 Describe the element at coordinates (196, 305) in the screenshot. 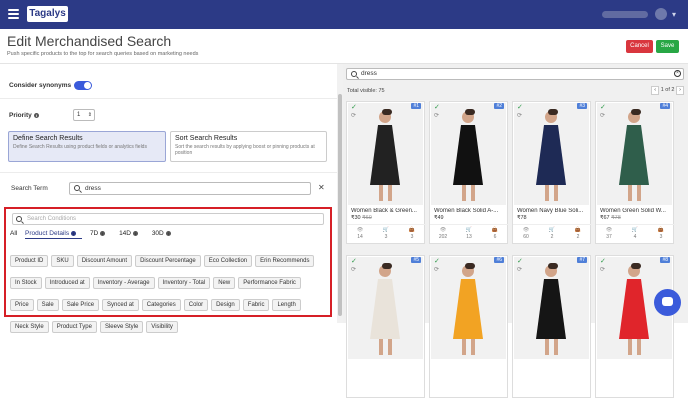

I see `condition-chip: Color` at that location.